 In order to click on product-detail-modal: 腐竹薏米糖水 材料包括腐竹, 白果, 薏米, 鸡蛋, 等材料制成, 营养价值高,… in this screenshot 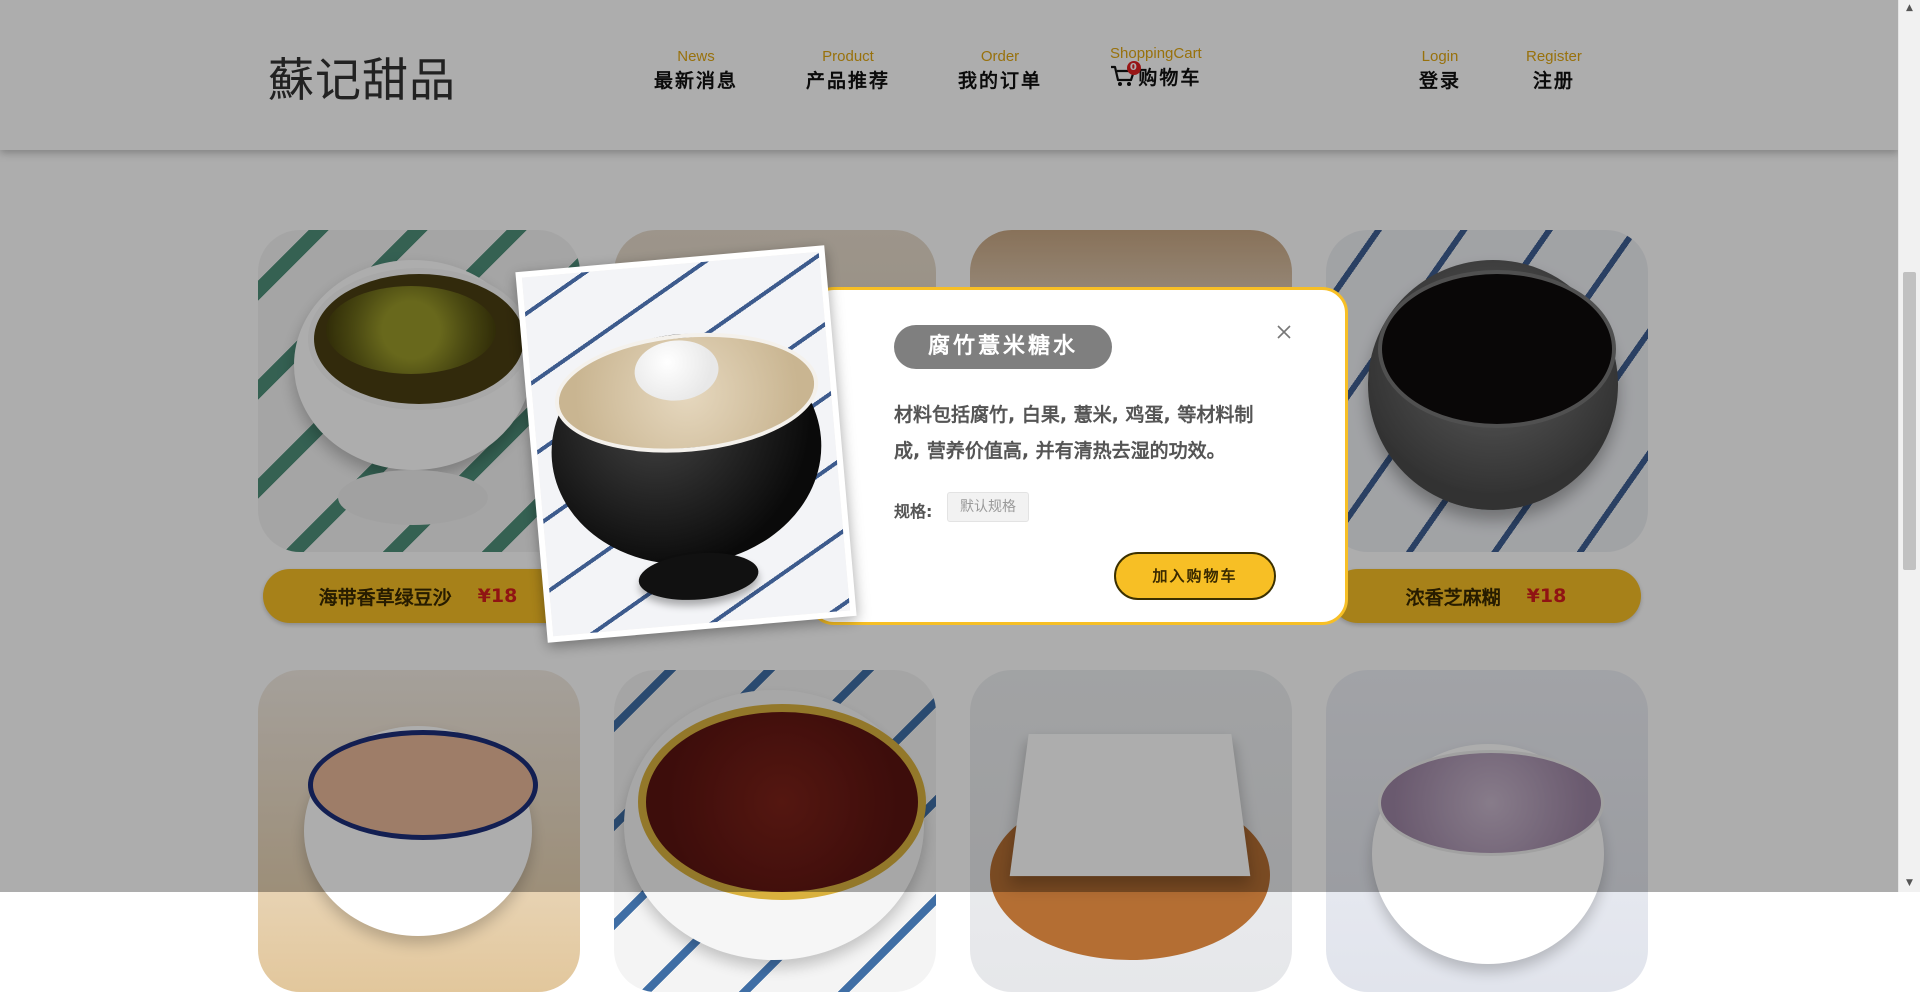, I will do `click(1078, 456)`.